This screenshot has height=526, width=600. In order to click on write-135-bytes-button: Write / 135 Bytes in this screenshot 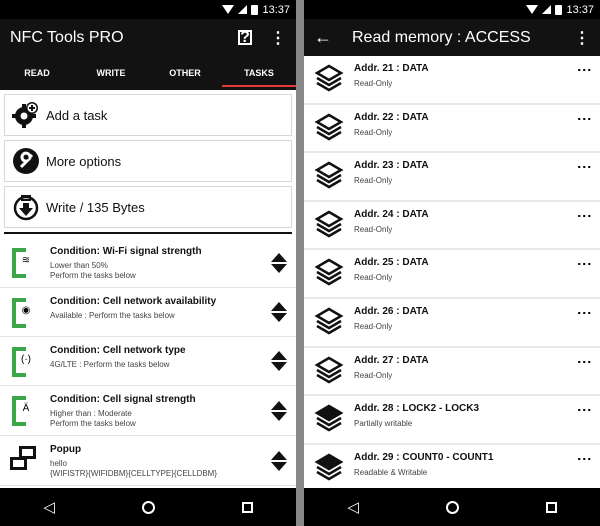, I will do `click(148, 207)`.